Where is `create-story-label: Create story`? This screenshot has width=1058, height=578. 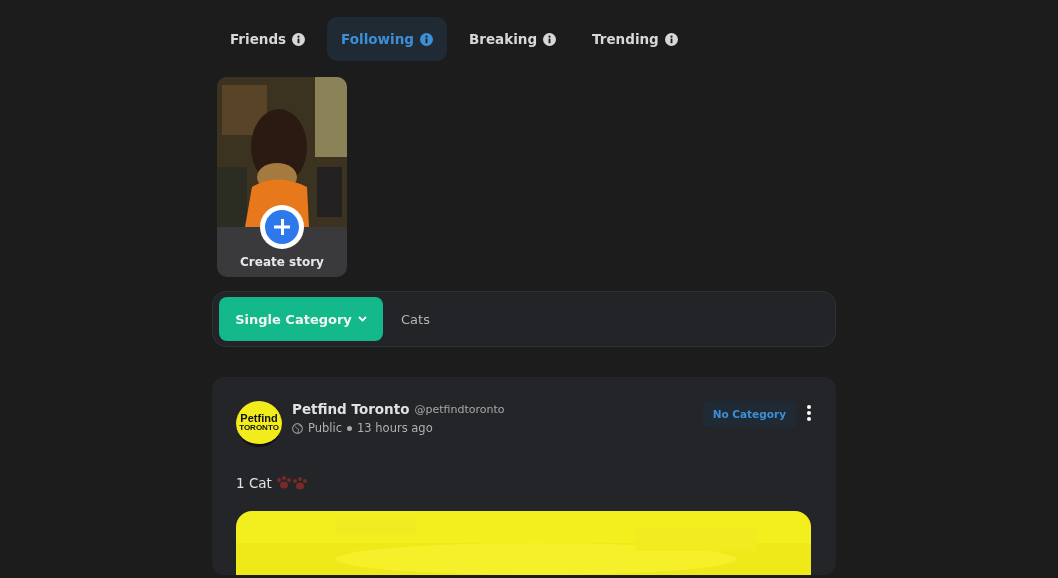
create-story-label: Create story is located at coordinates (282, 262).